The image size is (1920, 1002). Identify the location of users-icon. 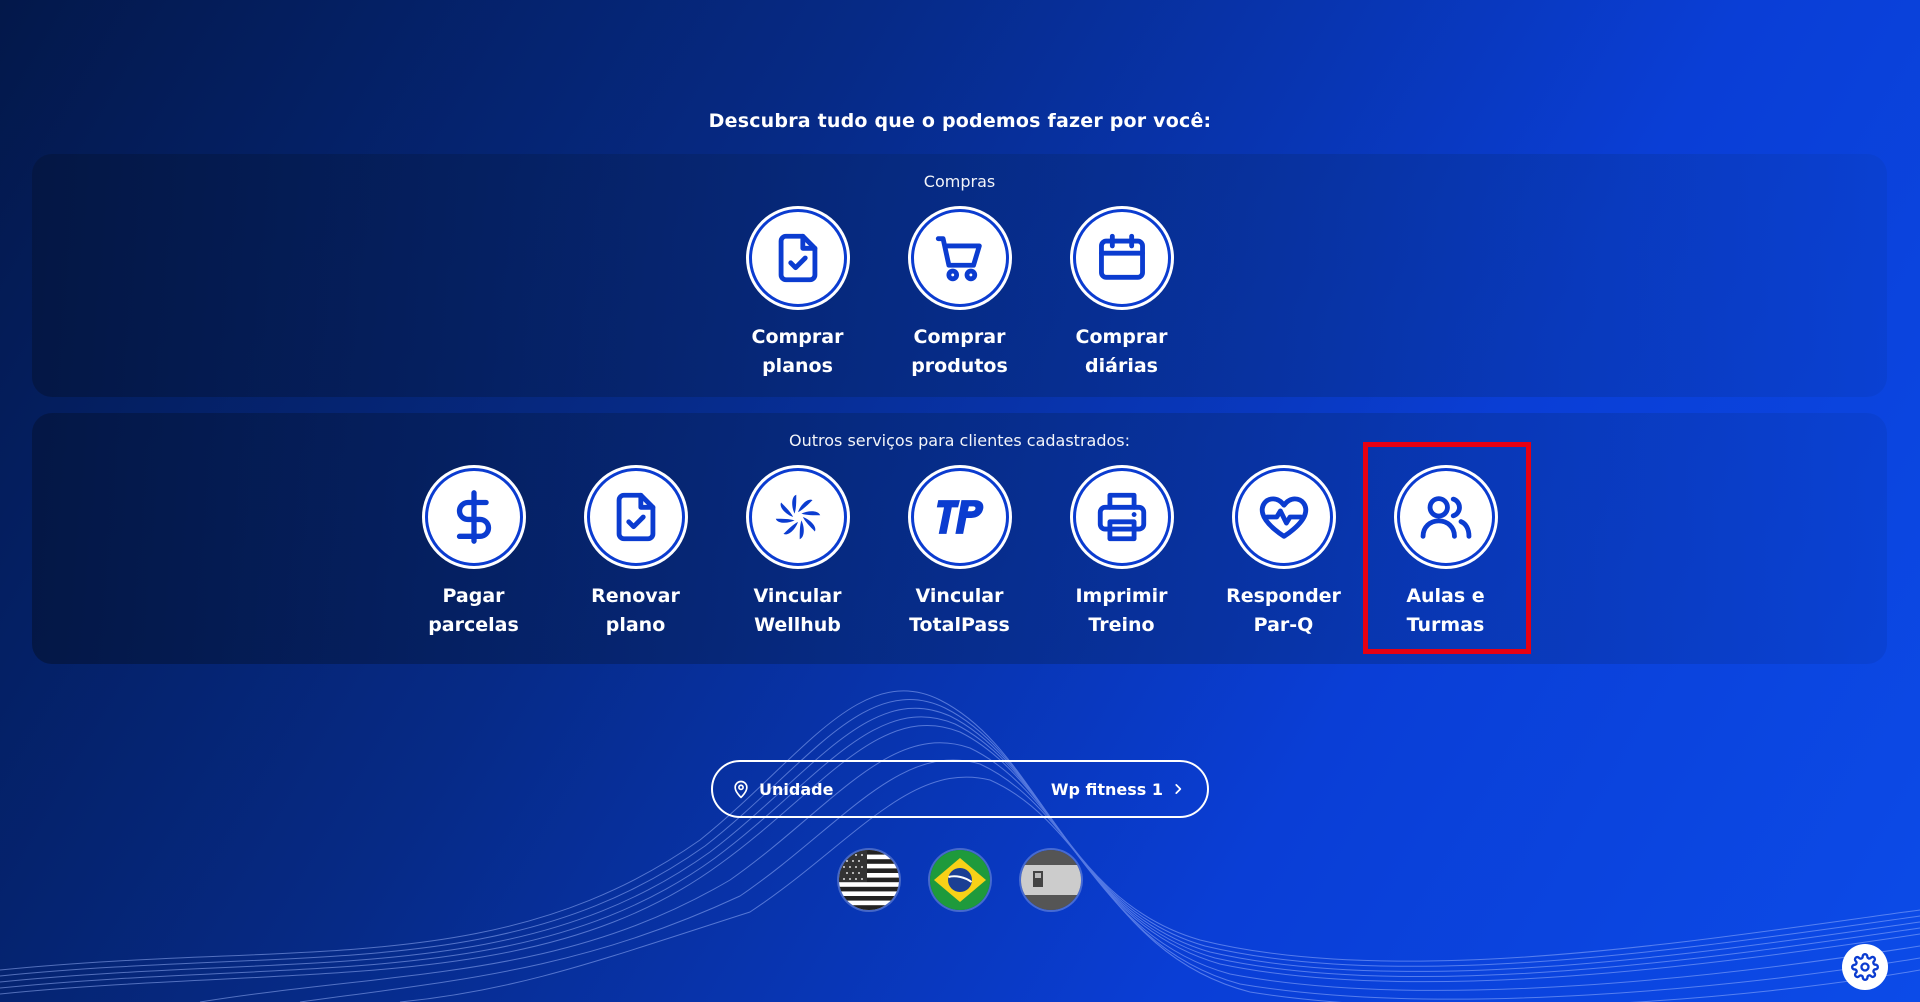
(1445, 517).